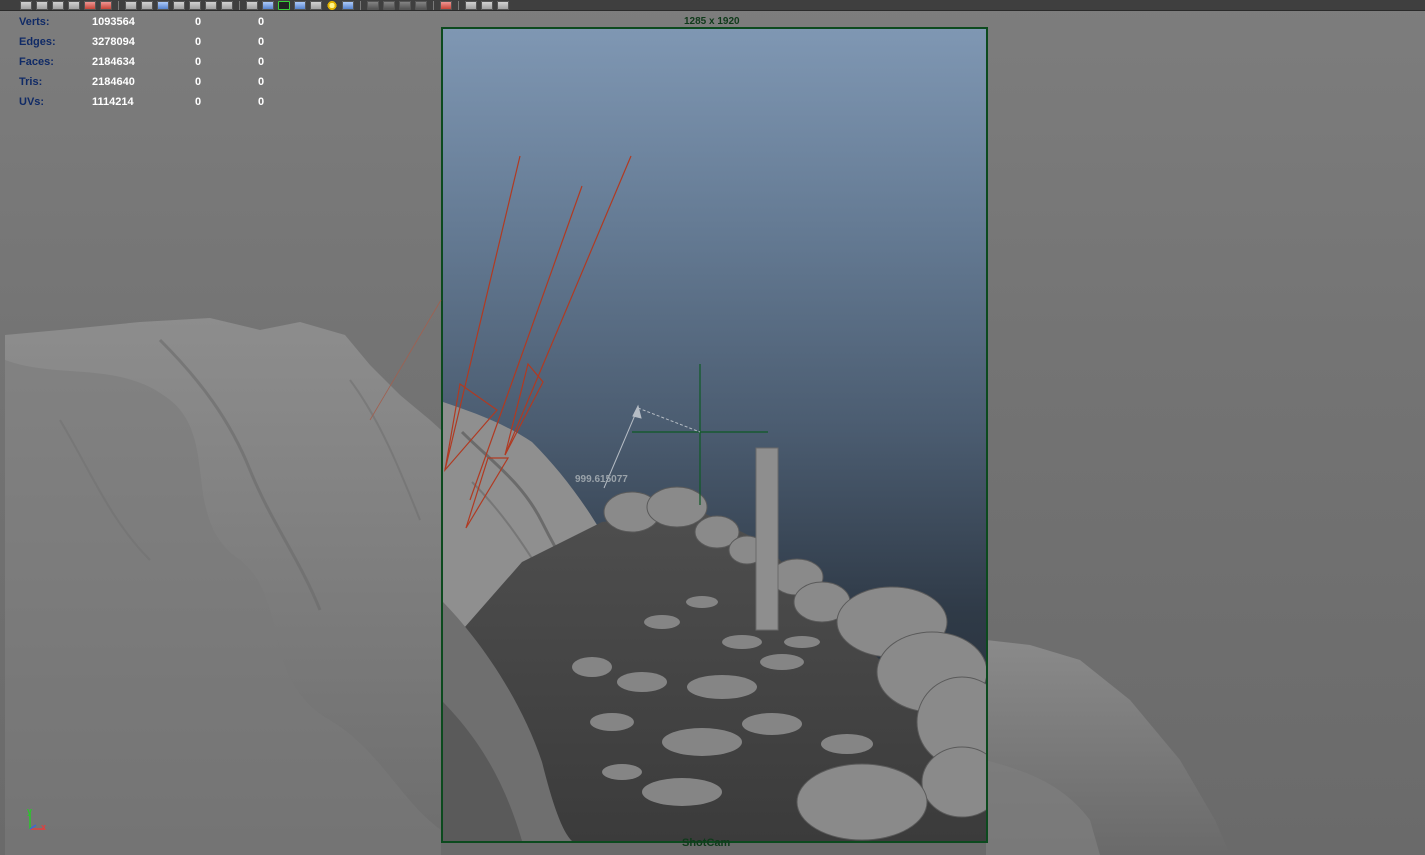 The height and width of the screenshot is (855, 1425). What do you see at coordinates (36, 62) in the screenshot?
I see `hud-label: Faces:` at bounding box center [36, 62].